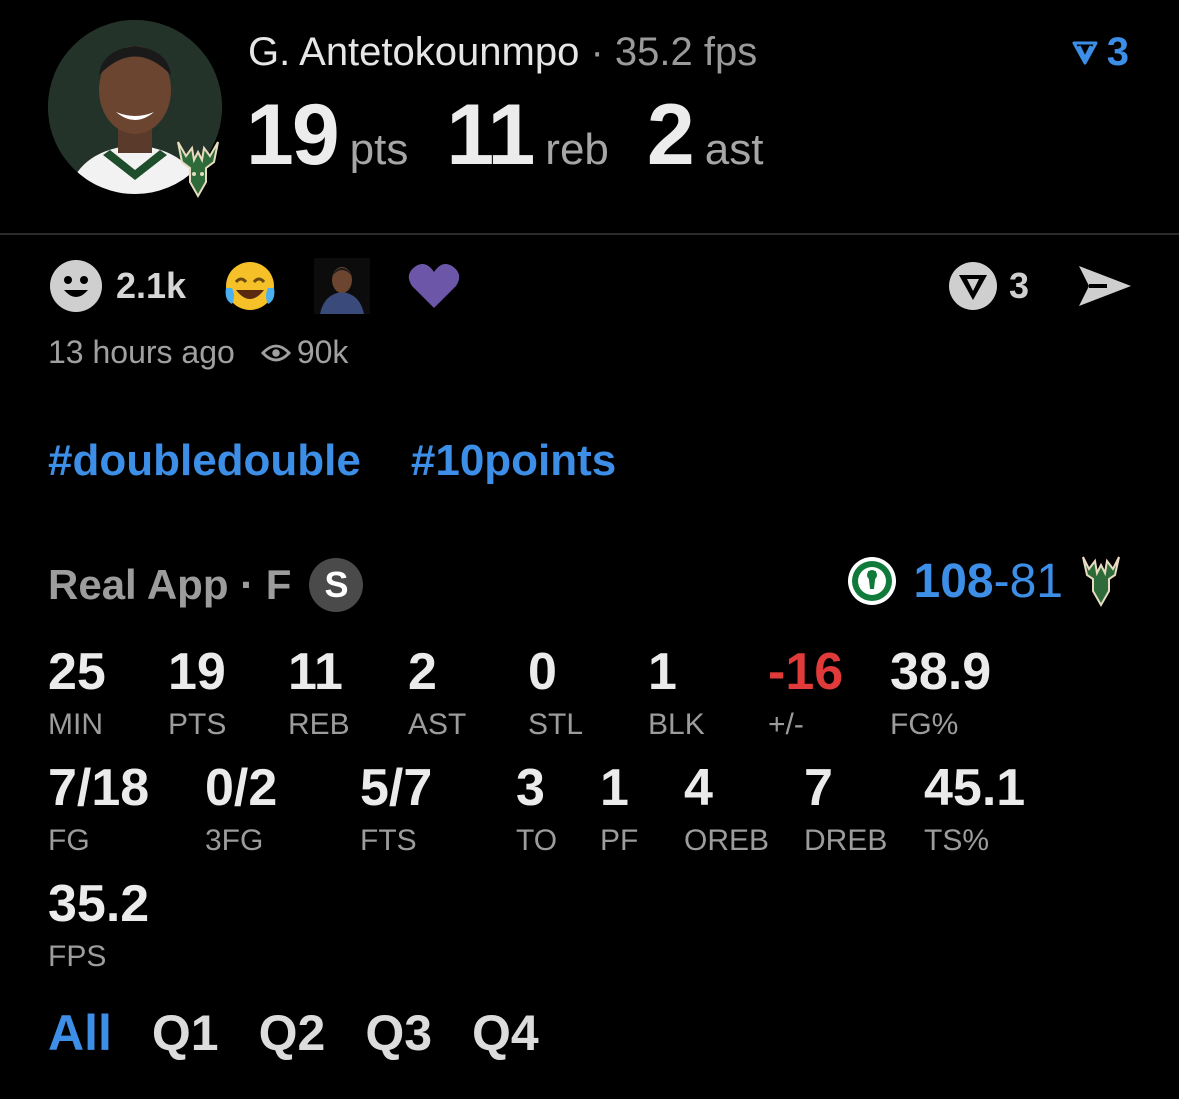  I want to click on share-send-icon, so click(1105, 286).